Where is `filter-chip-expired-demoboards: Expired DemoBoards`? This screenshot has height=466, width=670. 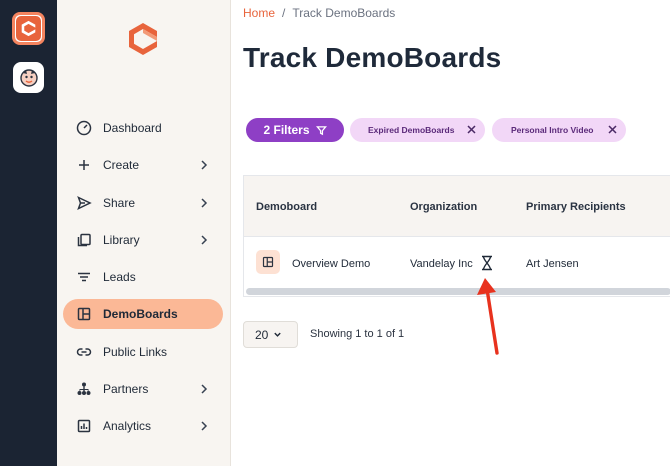 filter-chip-expired-demoboards: Expired DemoBoards is located at coordinates (417, 130).